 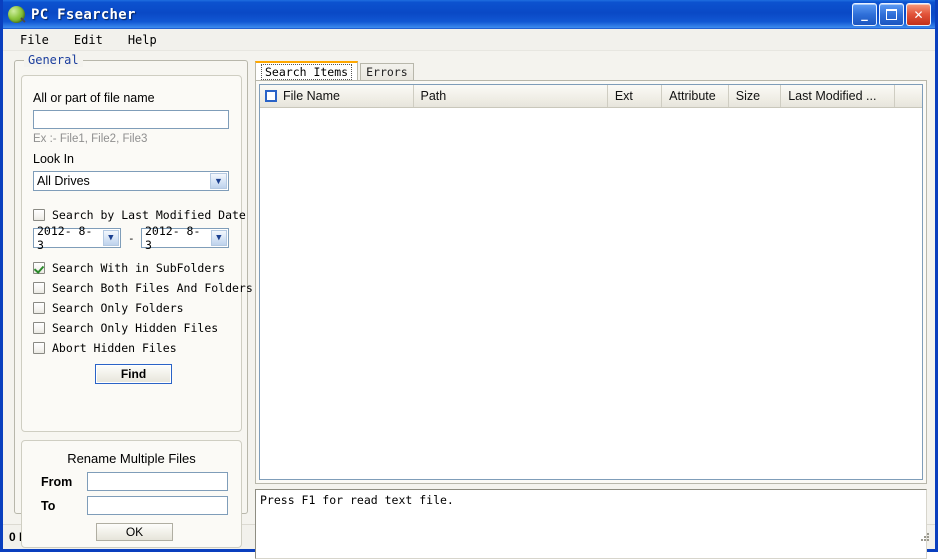 I want to click on close-icon: ✕, so click(x=918, y=14).